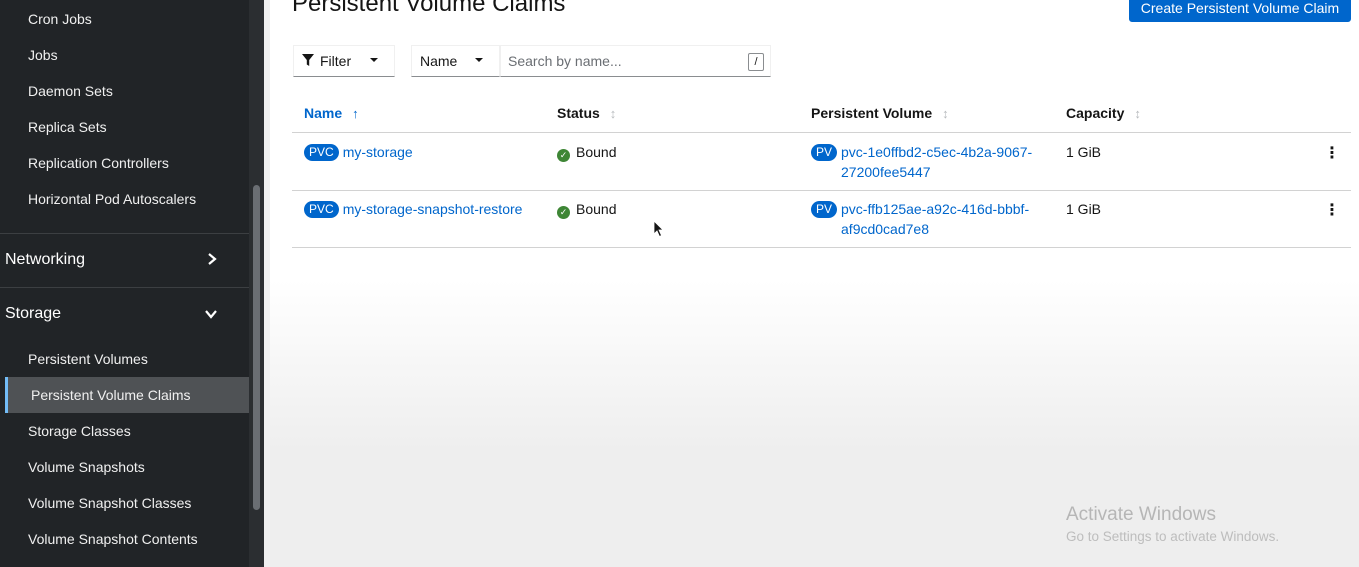  Describe the element at coordinates (429, 8) in the screenshot. I see `page-title: Persistent Volume Claims` at that location.